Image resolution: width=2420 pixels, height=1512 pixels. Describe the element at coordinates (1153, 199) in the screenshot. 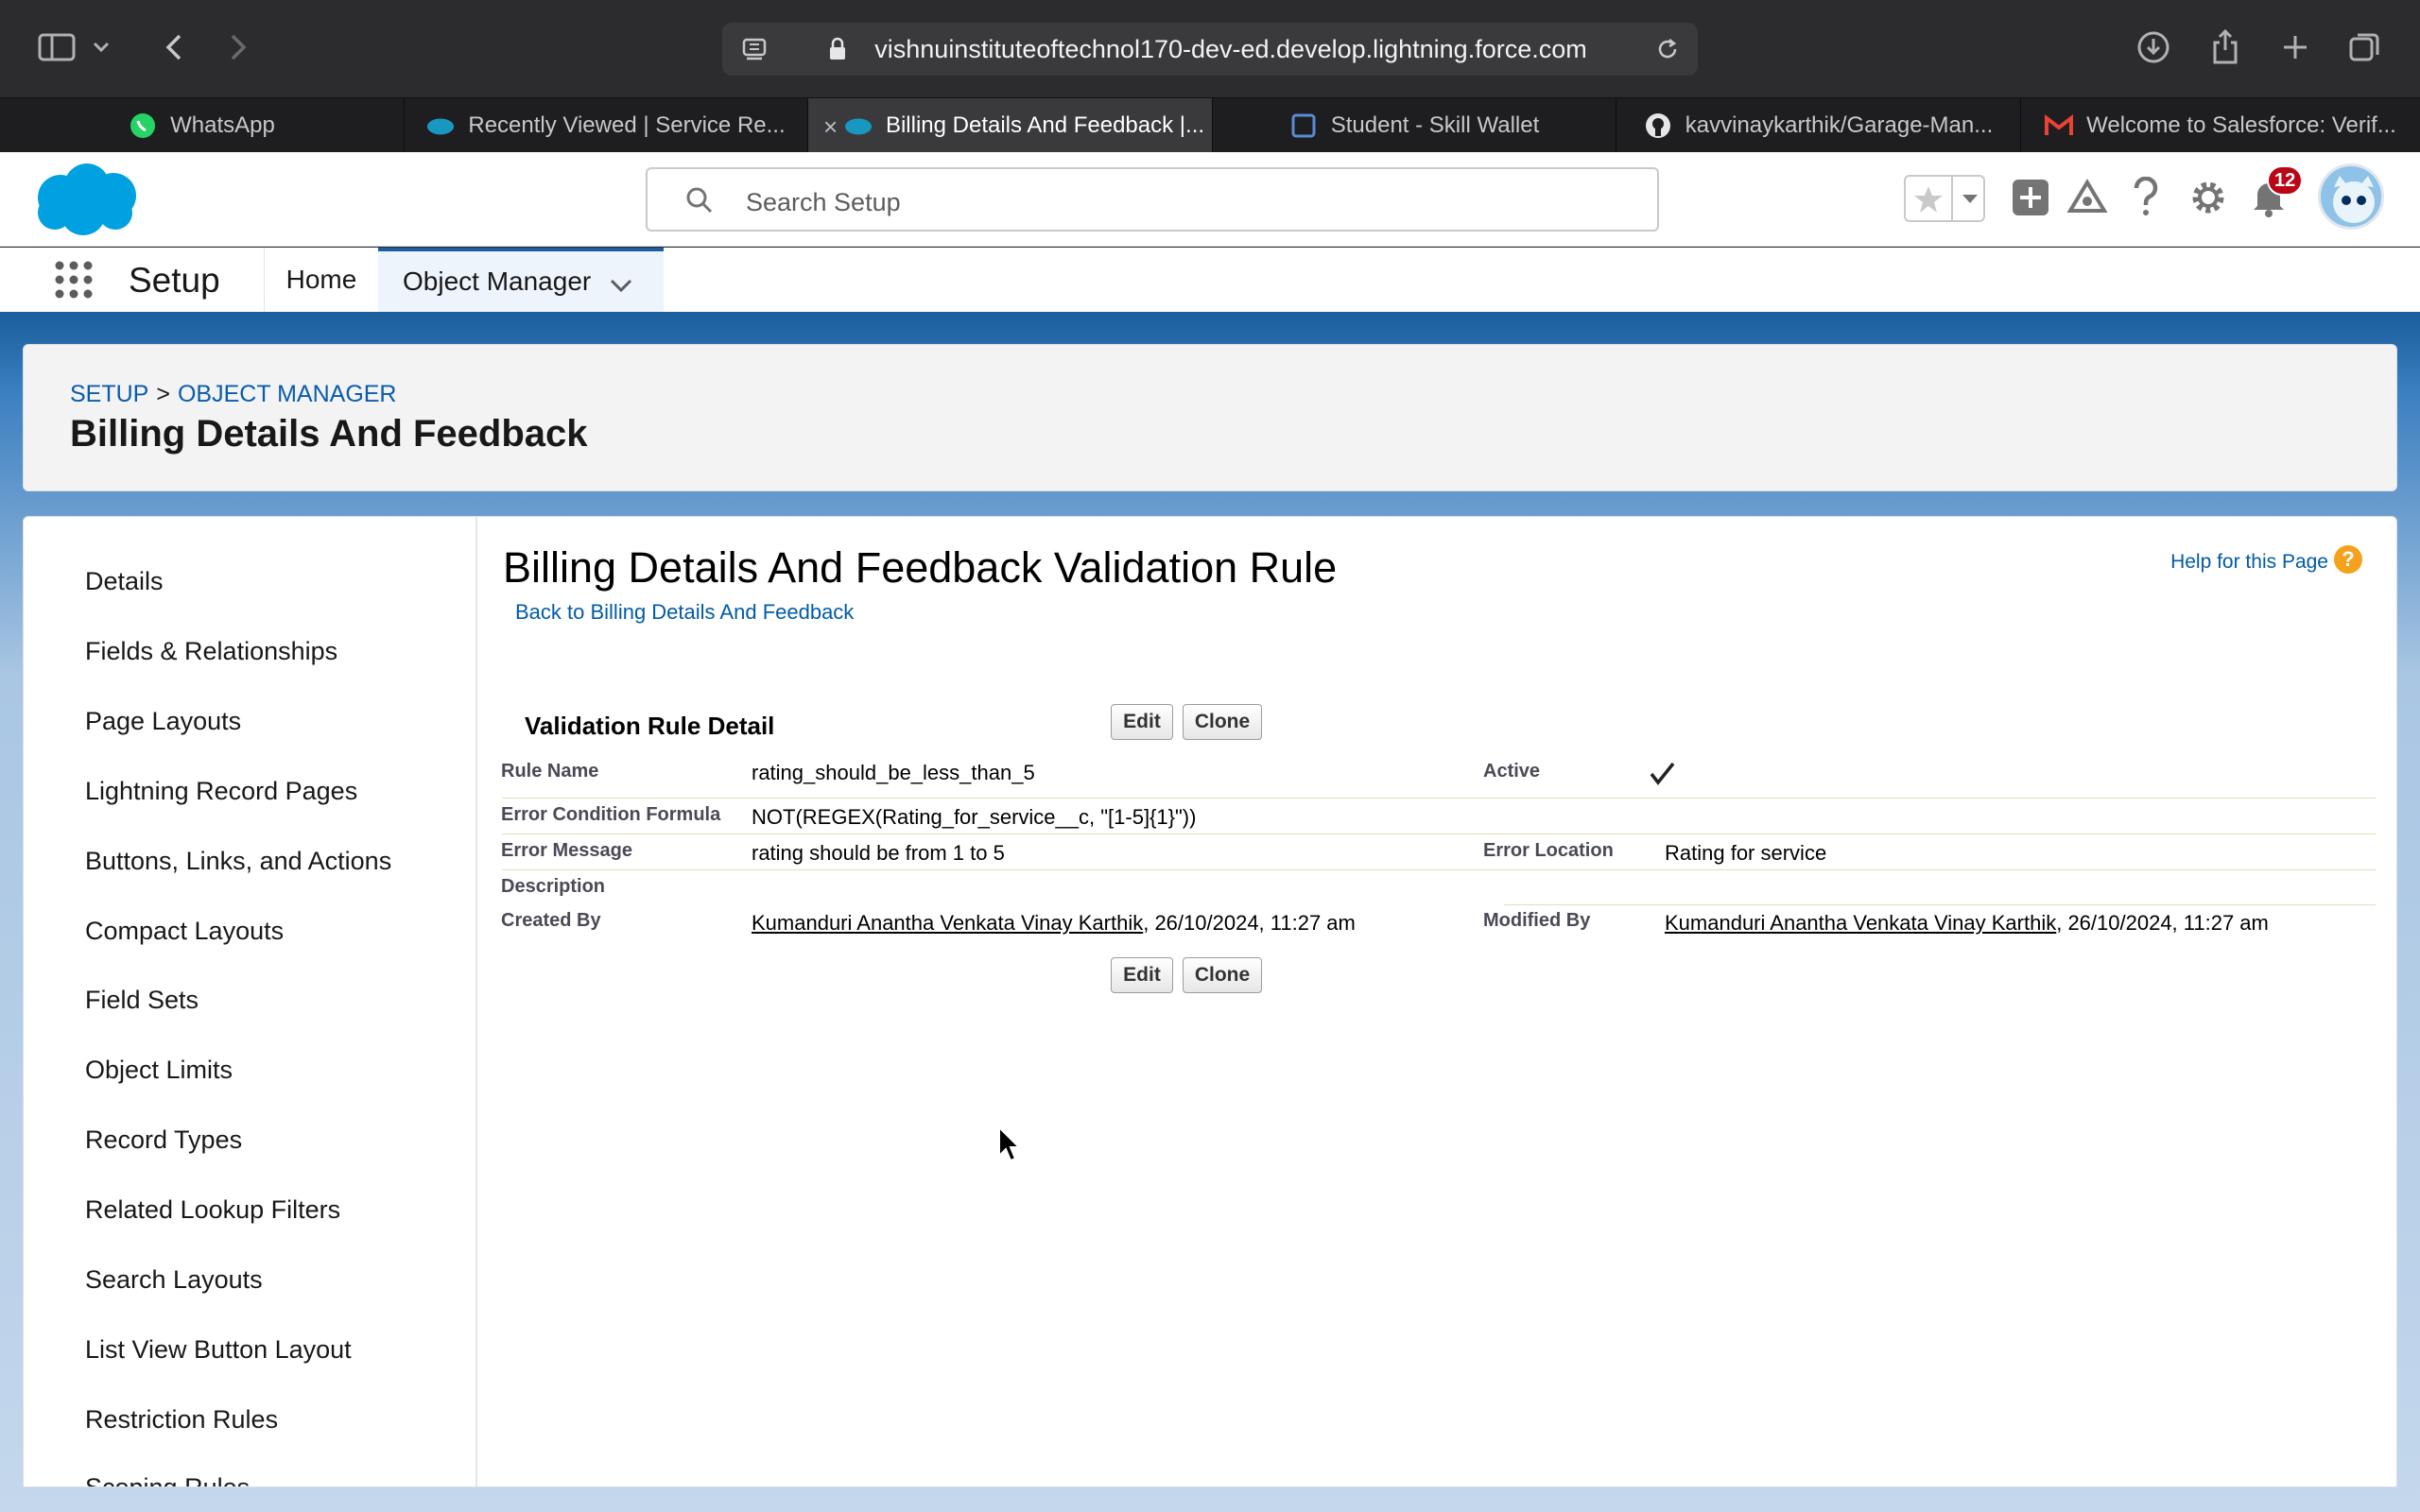

I see `search-setup-input: Search Setup` at that location.